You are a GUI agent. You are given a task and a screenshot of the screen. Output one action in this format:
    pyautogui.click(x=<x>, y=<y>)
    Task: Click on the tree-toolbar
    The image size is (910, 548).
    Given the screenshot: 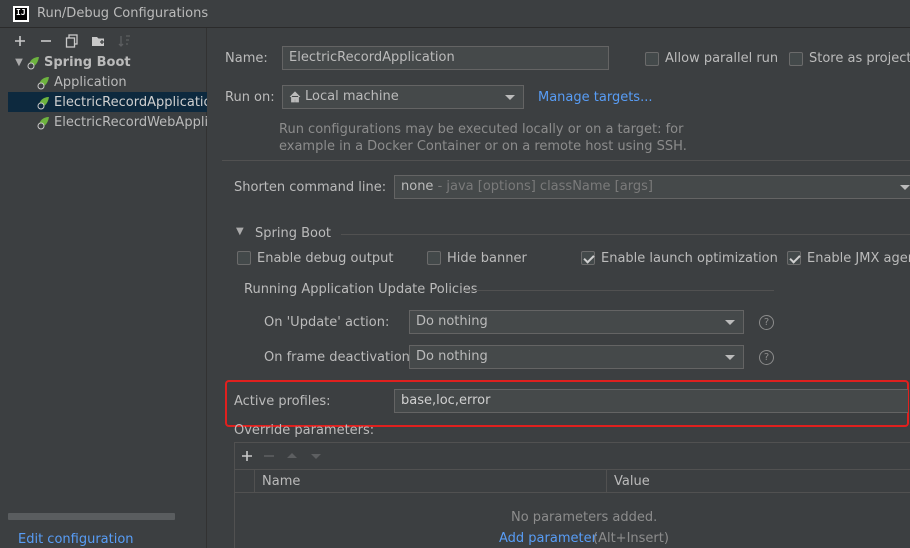 What is the action you would take?
    pyautogui.click(x=72, y=41)
    